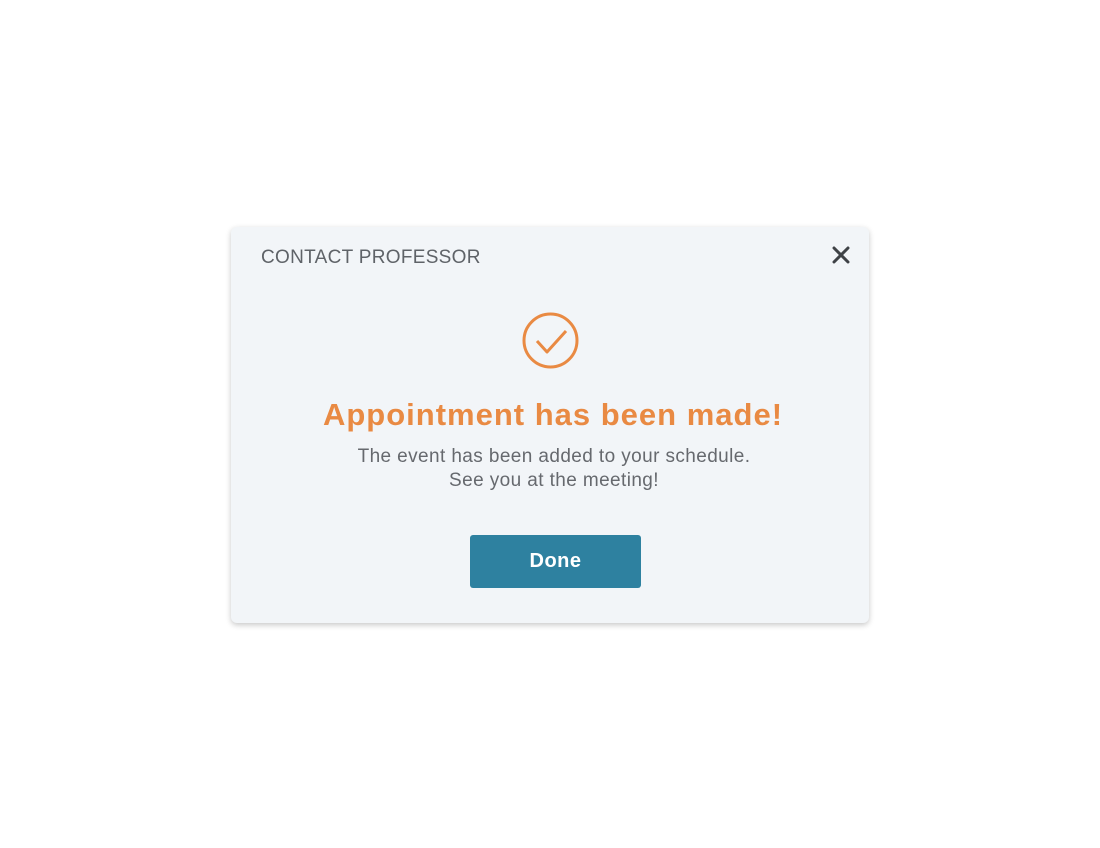  I want to click on check-circle-icon, so click(550, 340).